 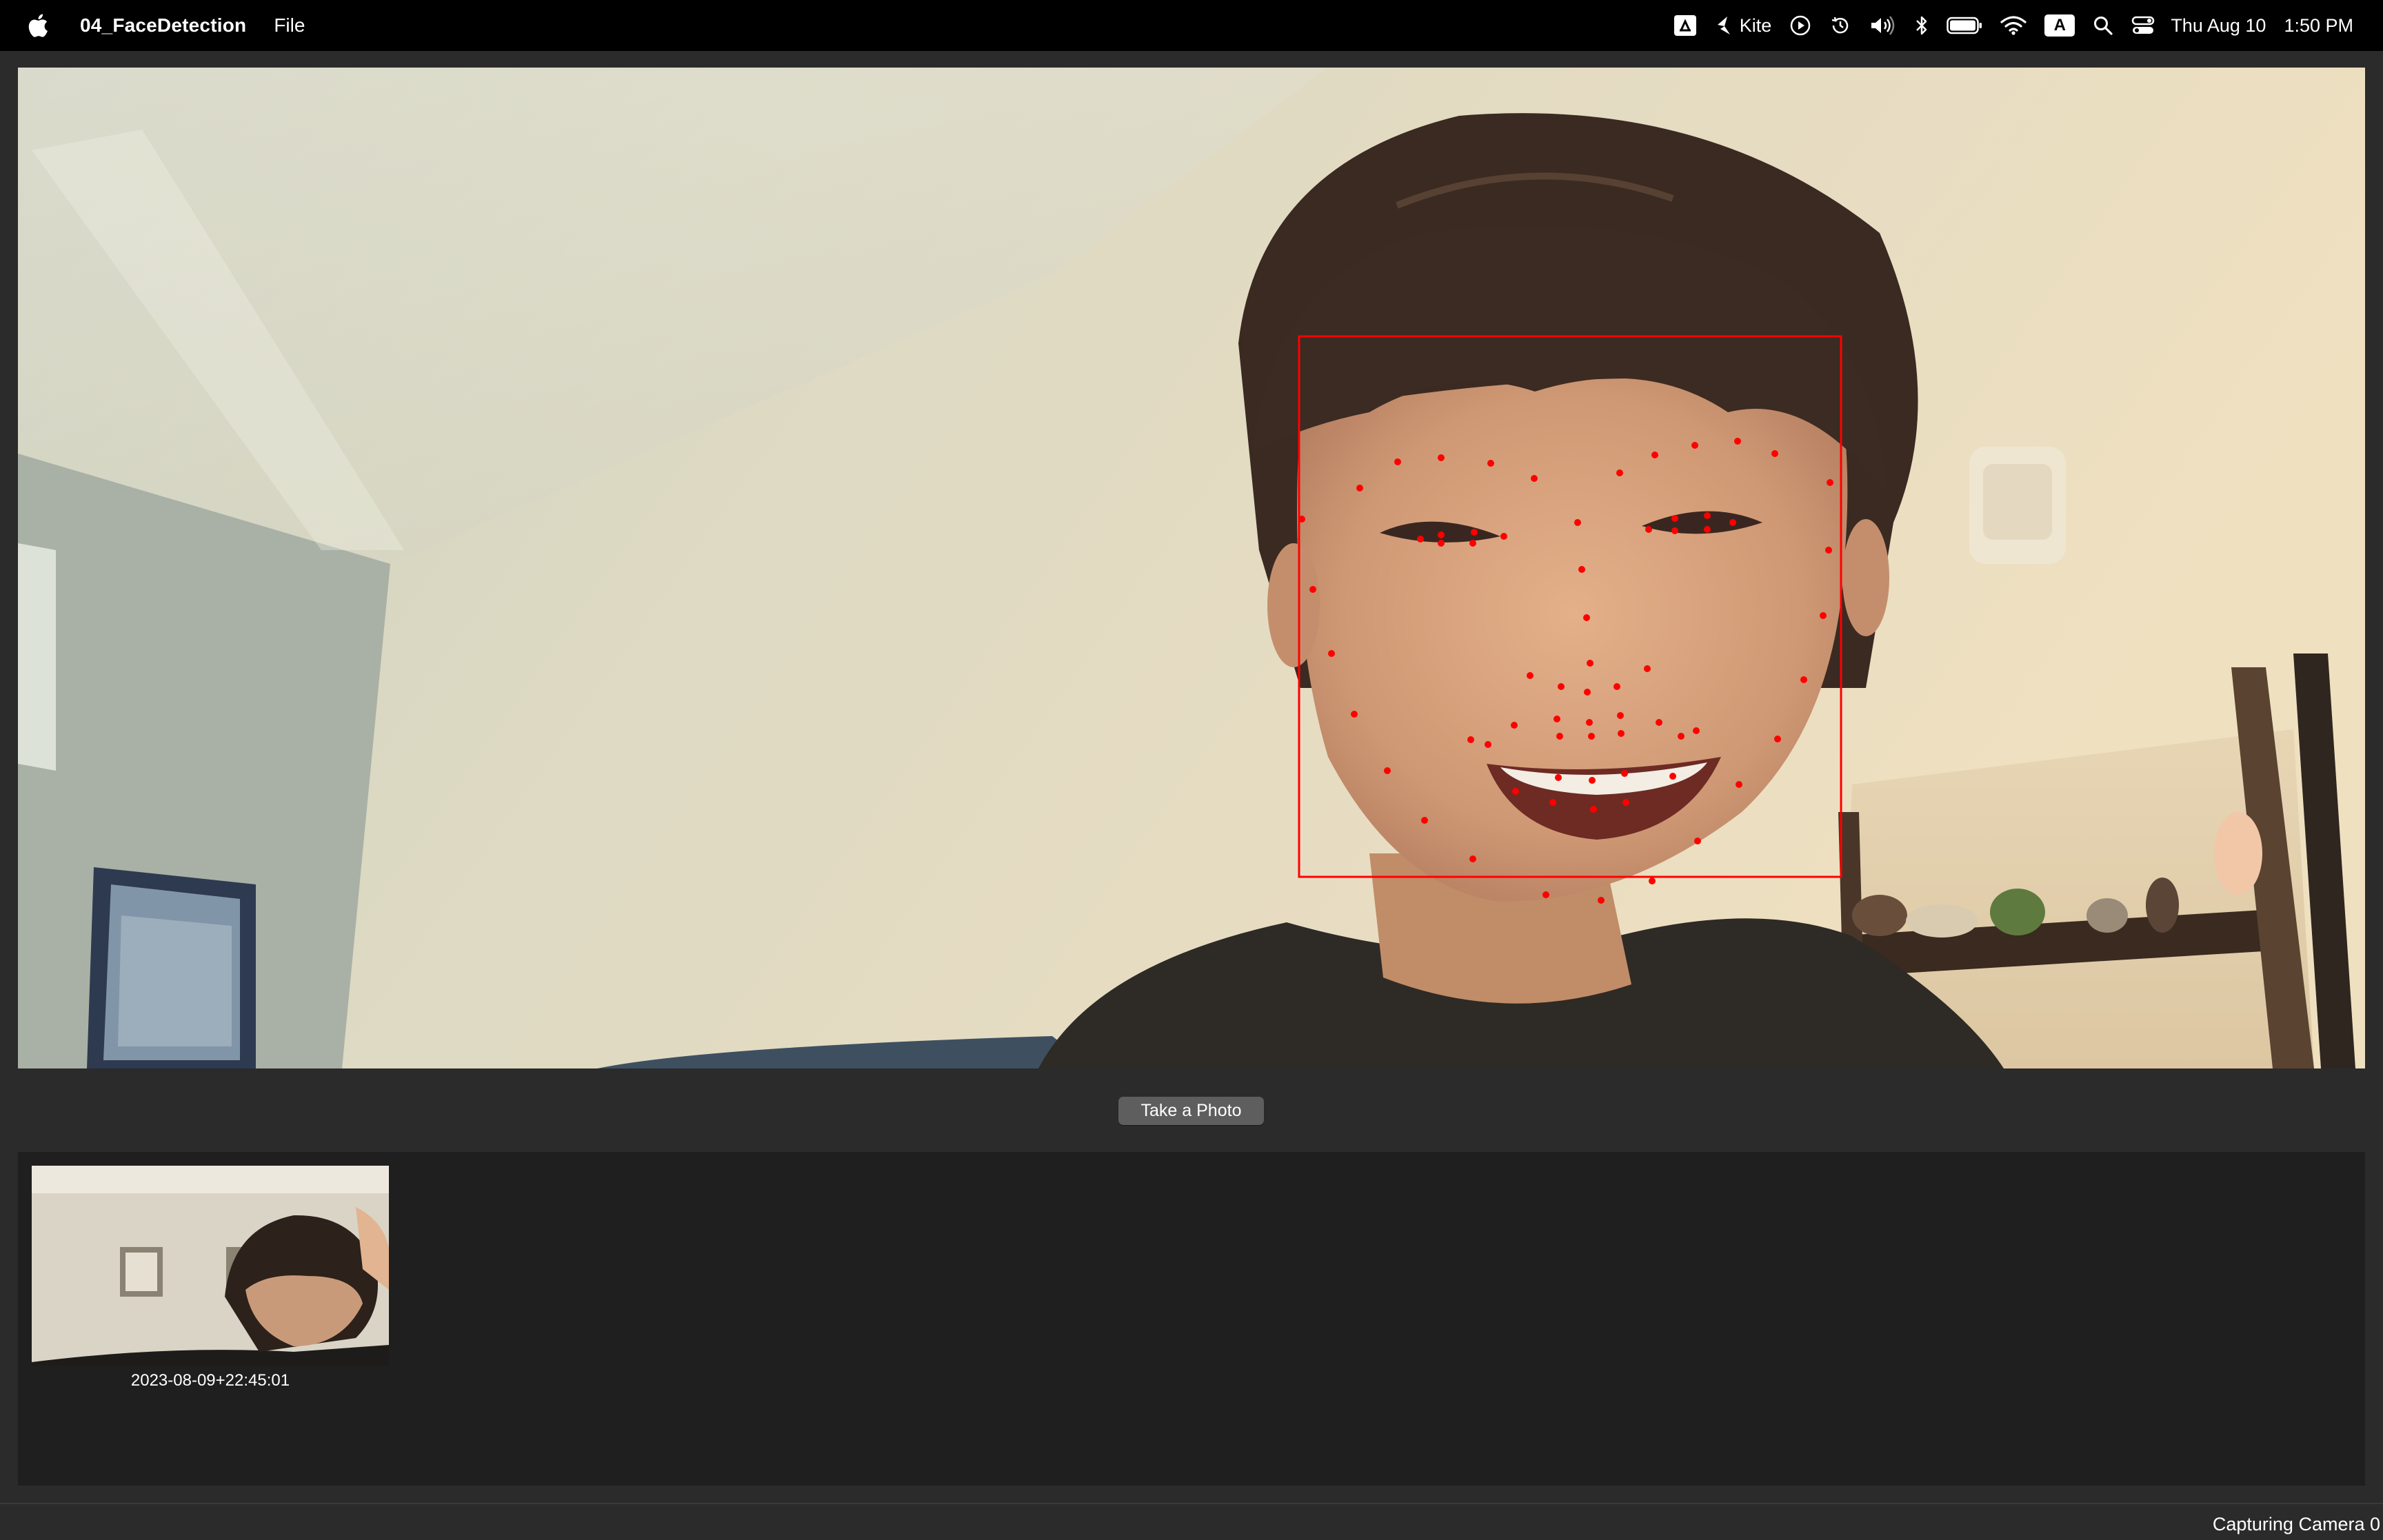 I want to click on apple-menu-icon, so click(x=38, y=26).